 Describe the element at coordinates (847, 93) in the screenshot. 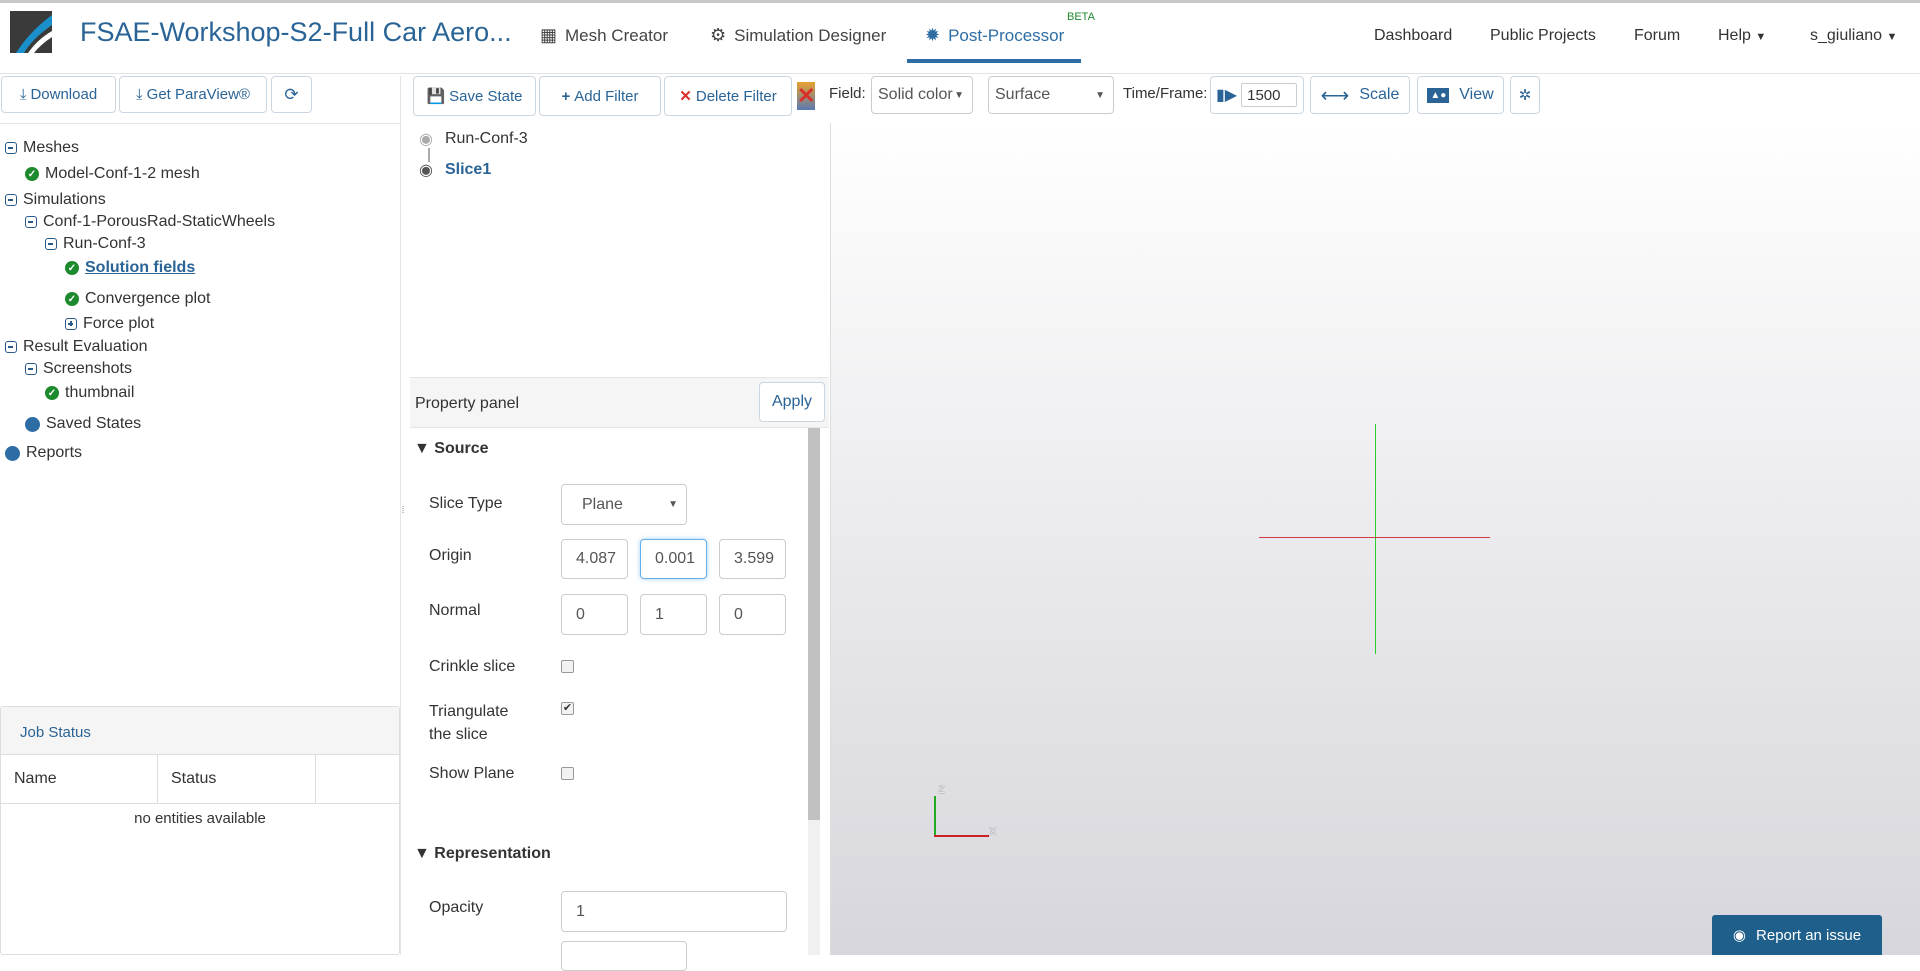

I see `field-label: Field:` at that location.